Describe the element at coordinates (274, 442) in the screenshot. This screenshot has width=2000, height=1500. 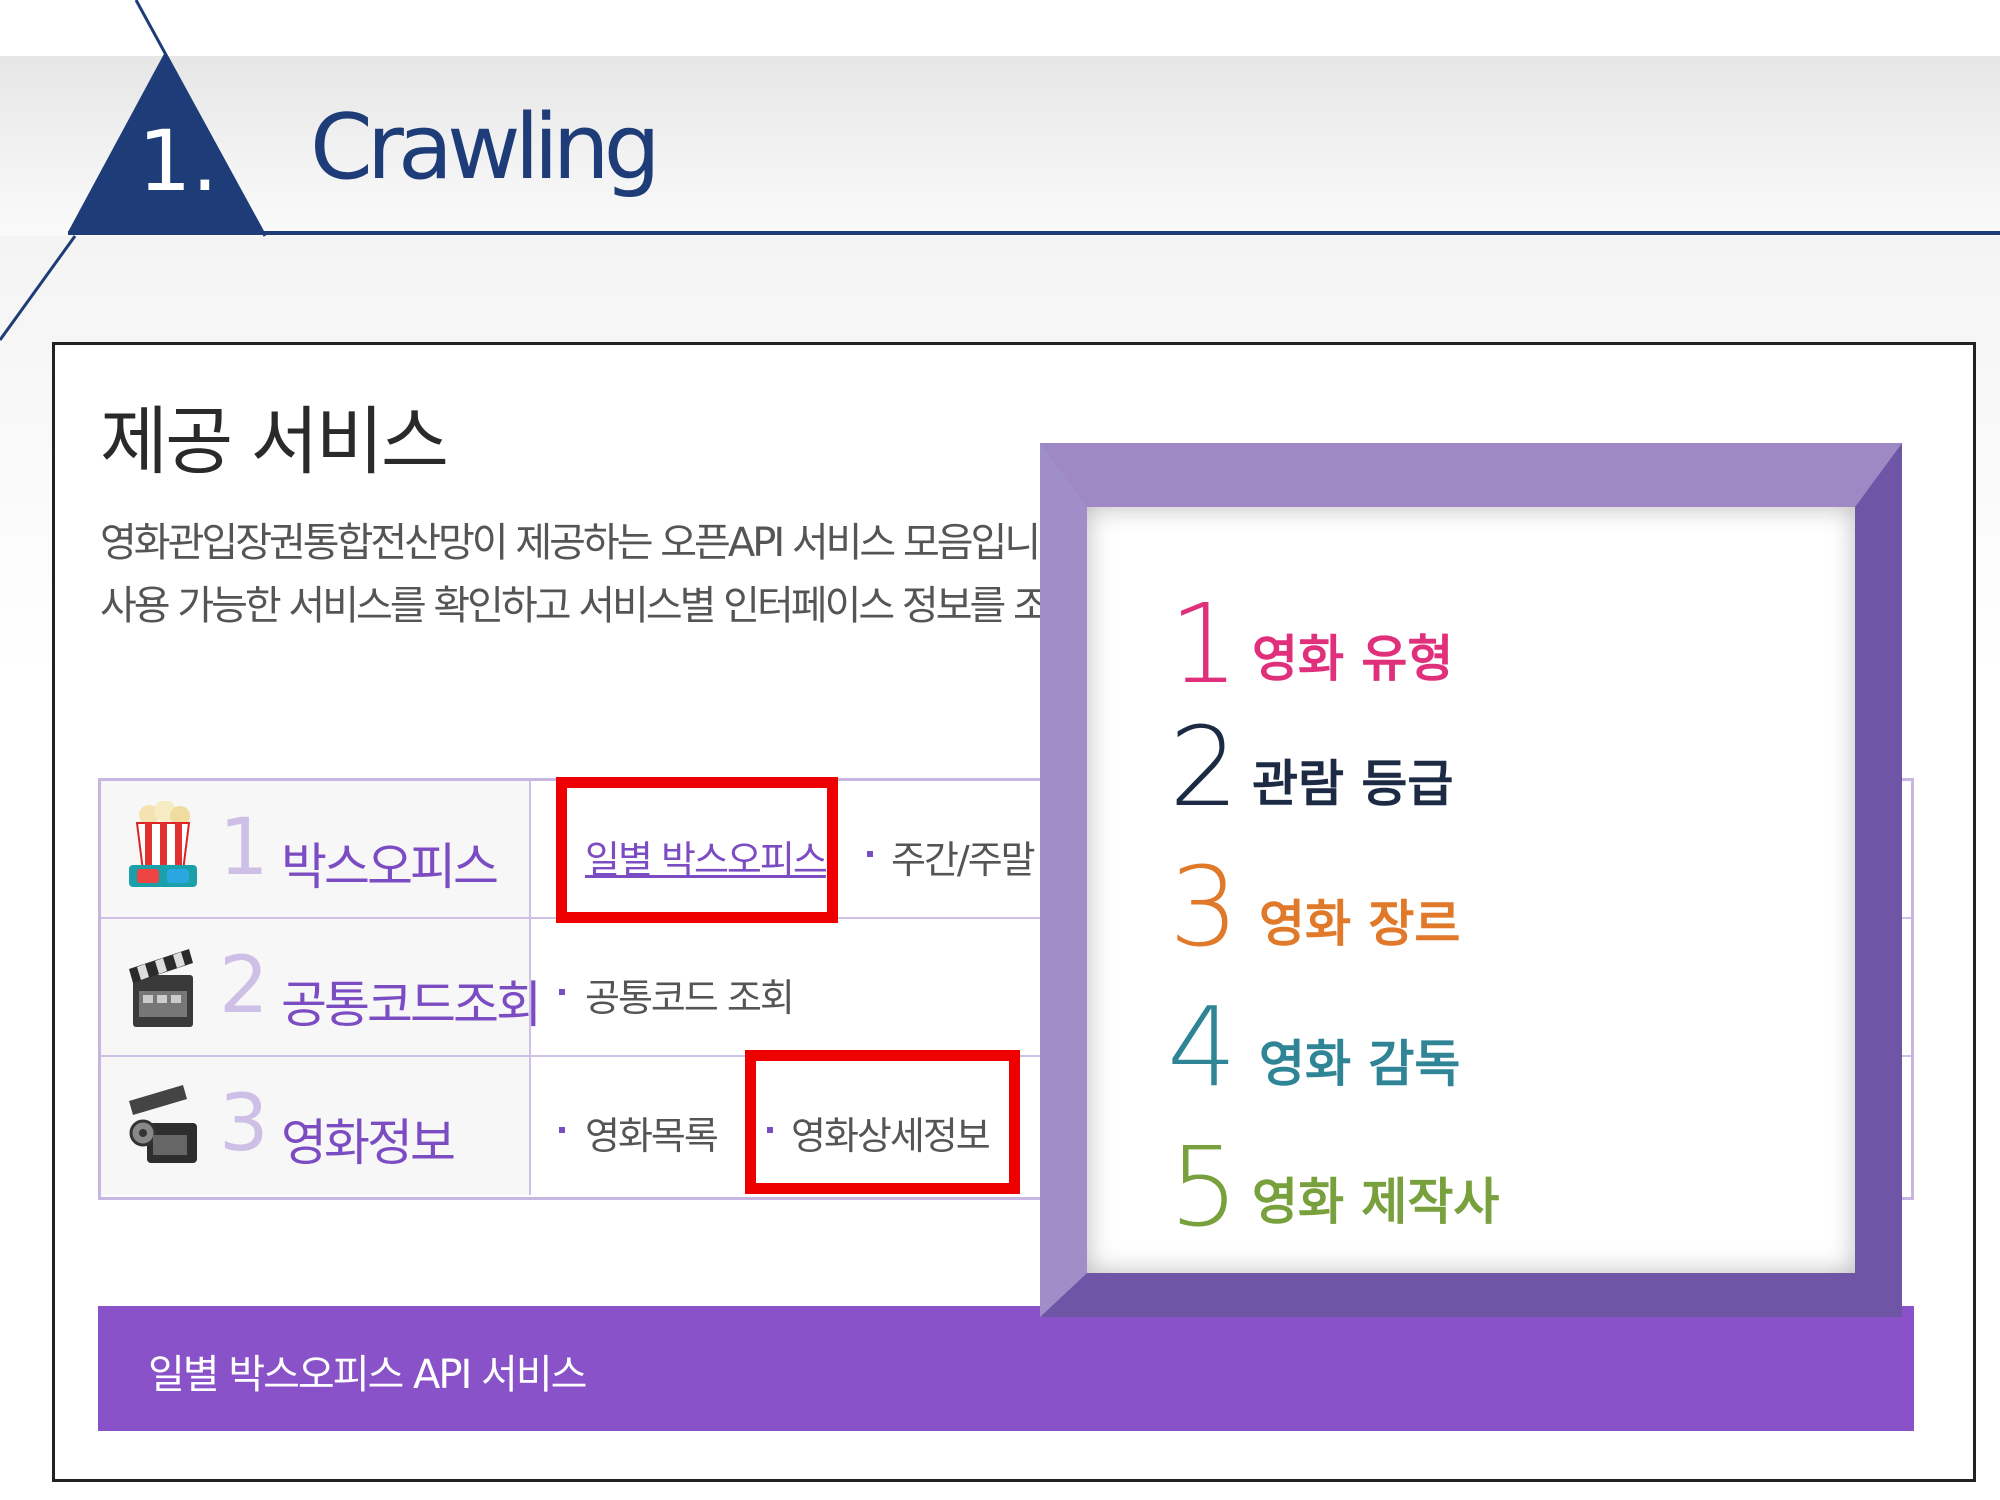
I see `service-page-title: 제공 서비스` at that location.